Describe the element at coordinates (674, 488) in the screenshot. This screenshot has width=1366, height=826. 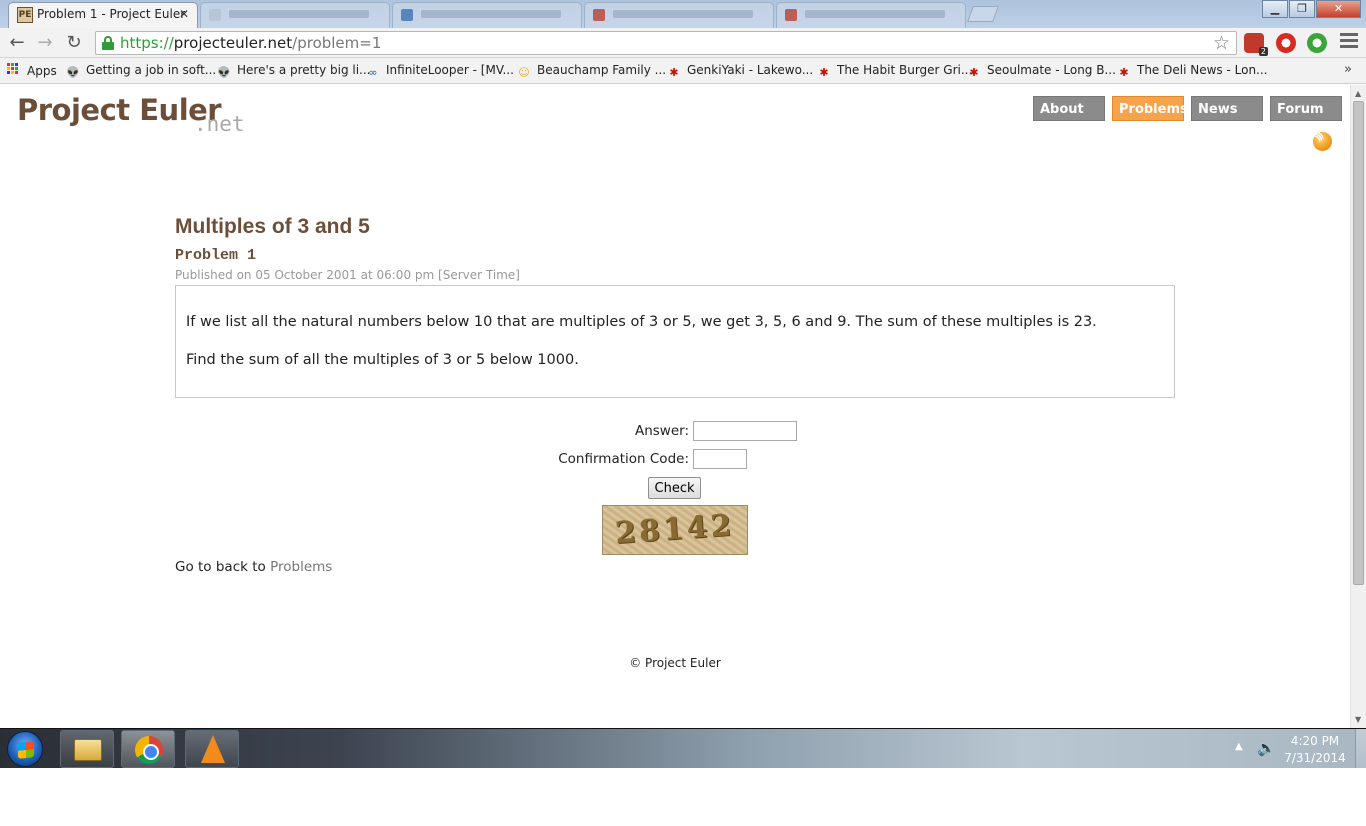
I see `check-button: Check` at that location.